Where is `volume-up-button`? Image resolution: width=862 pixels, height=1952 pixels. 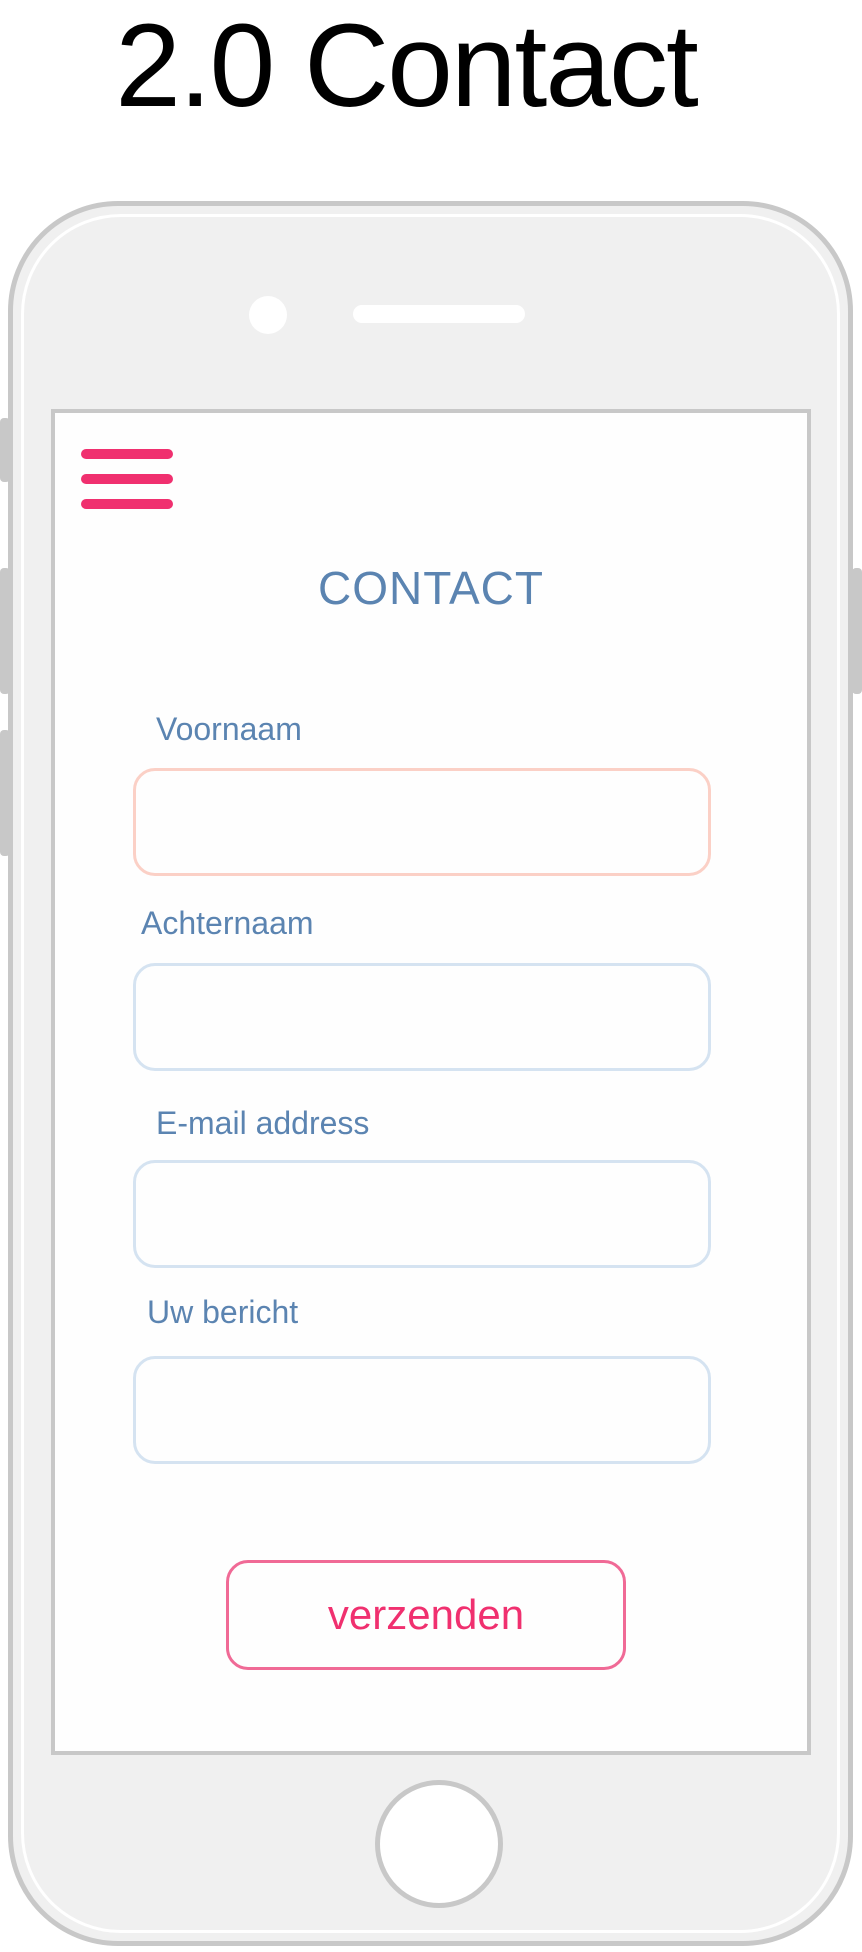 volume-up-button is located at coordinates (5, 631).